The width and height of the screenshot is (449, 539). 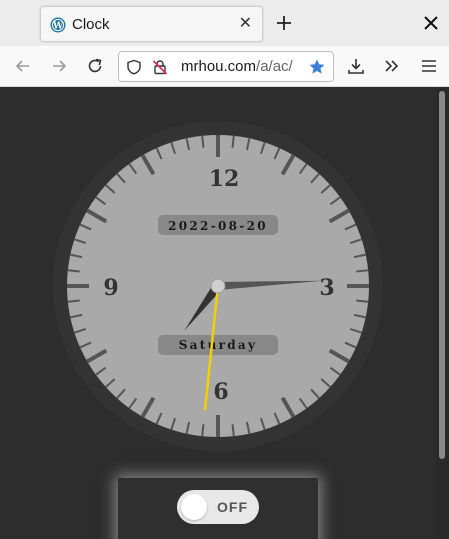 I want to click on date-display: 2022-08-20, so click(x=218, y=226).